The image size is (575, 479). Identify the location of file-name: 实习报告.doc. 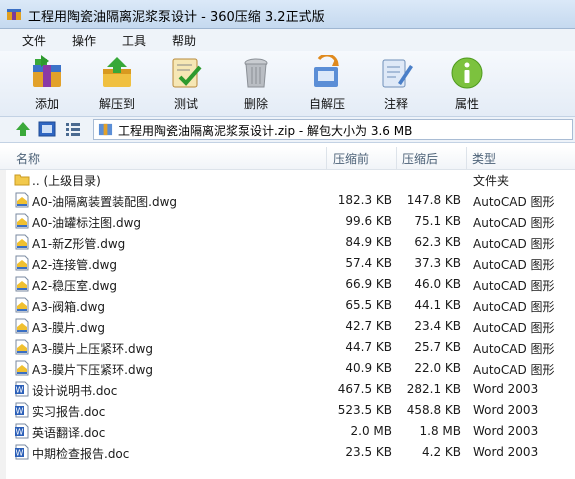
(69, 412).